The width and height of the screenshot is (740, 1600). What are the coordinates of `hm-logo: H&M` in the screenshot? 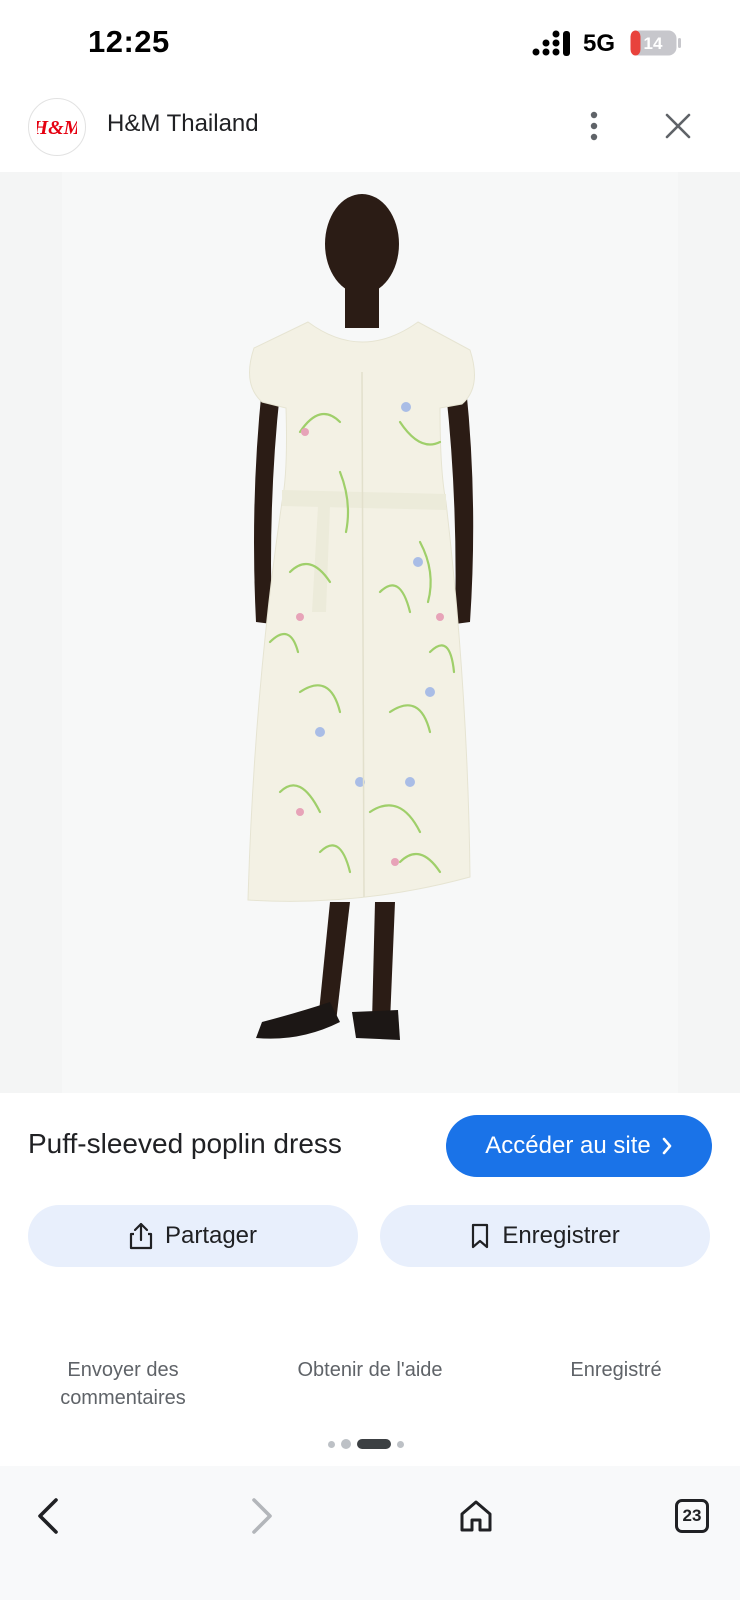 It's located at (57, 127).